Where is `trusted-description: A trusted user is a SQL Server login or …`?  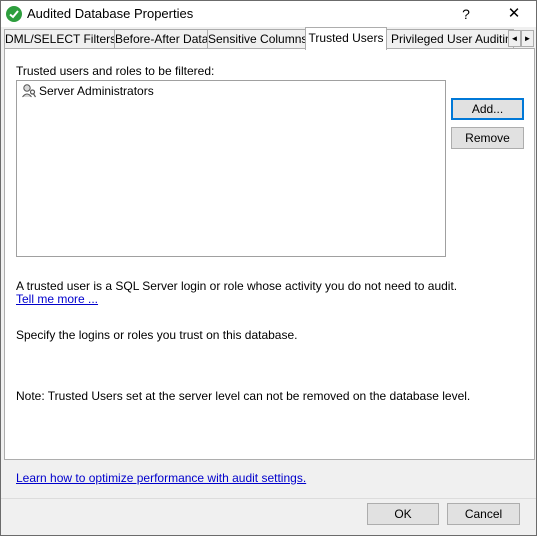 trusted-description: A trusted user is a SQL Server login or … is located at coordinates (237, 286).